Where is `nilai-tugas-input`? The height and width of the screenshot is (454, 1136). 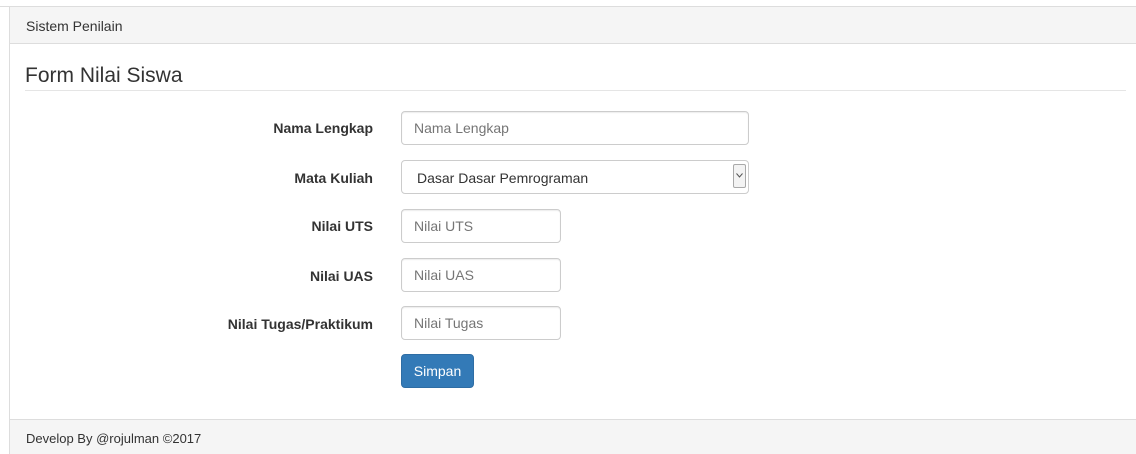 nilai-tugas-input is located at coordinates (481, 323).